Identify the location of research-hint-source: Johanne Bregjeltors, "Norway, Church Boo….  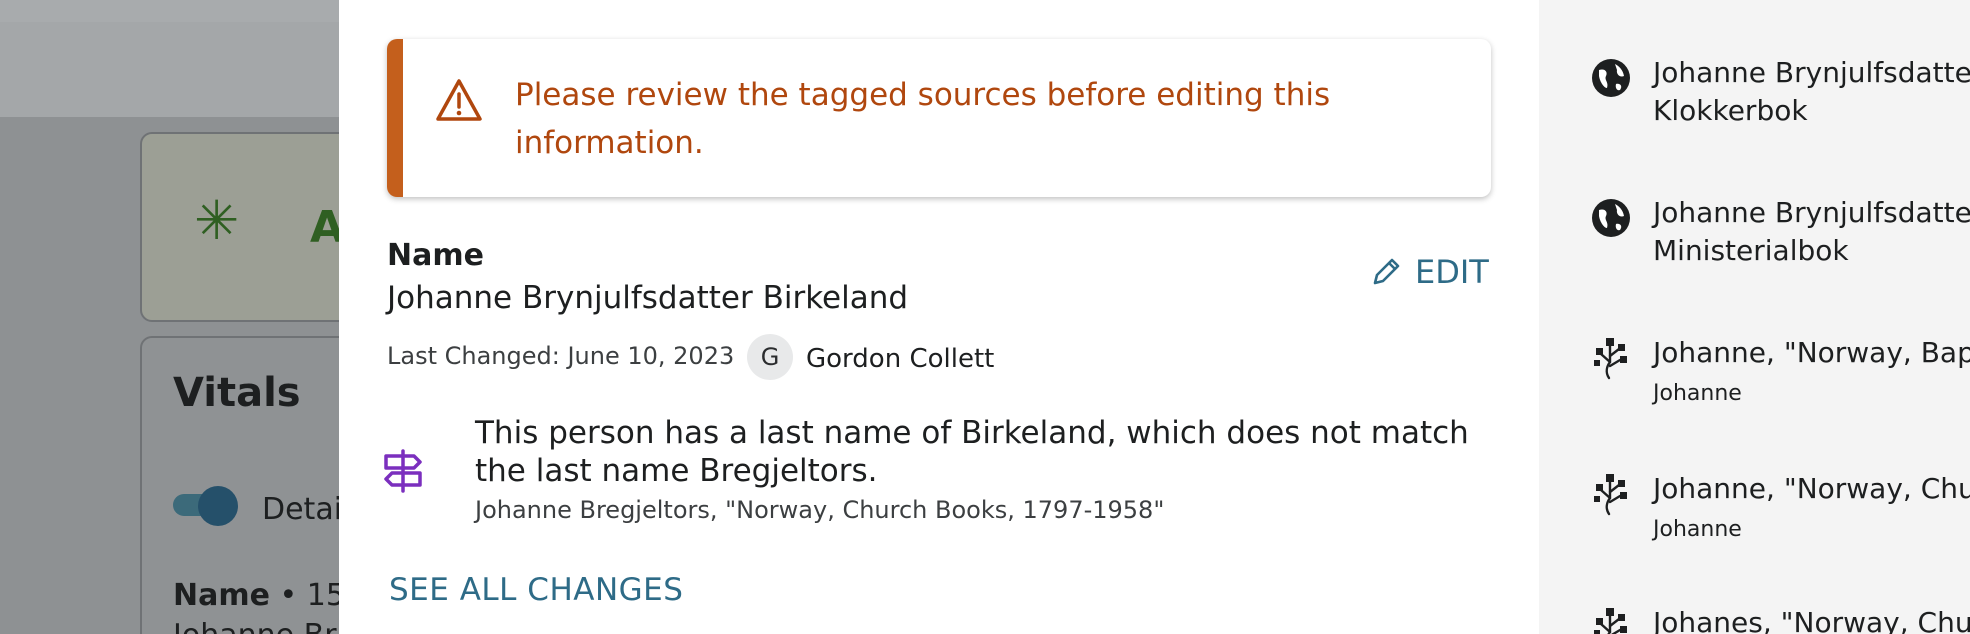
(819, 510).